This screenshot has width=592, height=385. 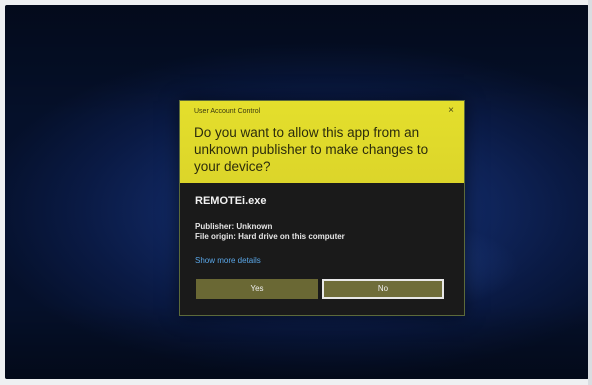 What do you see at coordinates (234, 226) in the screenshot?
I see `publisher-info: Publisher: Unknown` at bounding box center [234, 226].